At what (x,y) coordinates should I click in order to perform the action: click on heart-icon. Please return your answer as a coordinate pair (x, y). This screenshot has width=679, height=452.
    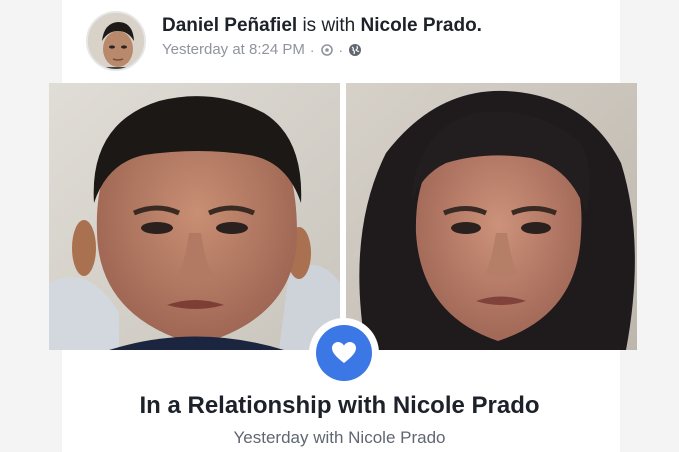
    Looking at the image, I should click on (344, 353).